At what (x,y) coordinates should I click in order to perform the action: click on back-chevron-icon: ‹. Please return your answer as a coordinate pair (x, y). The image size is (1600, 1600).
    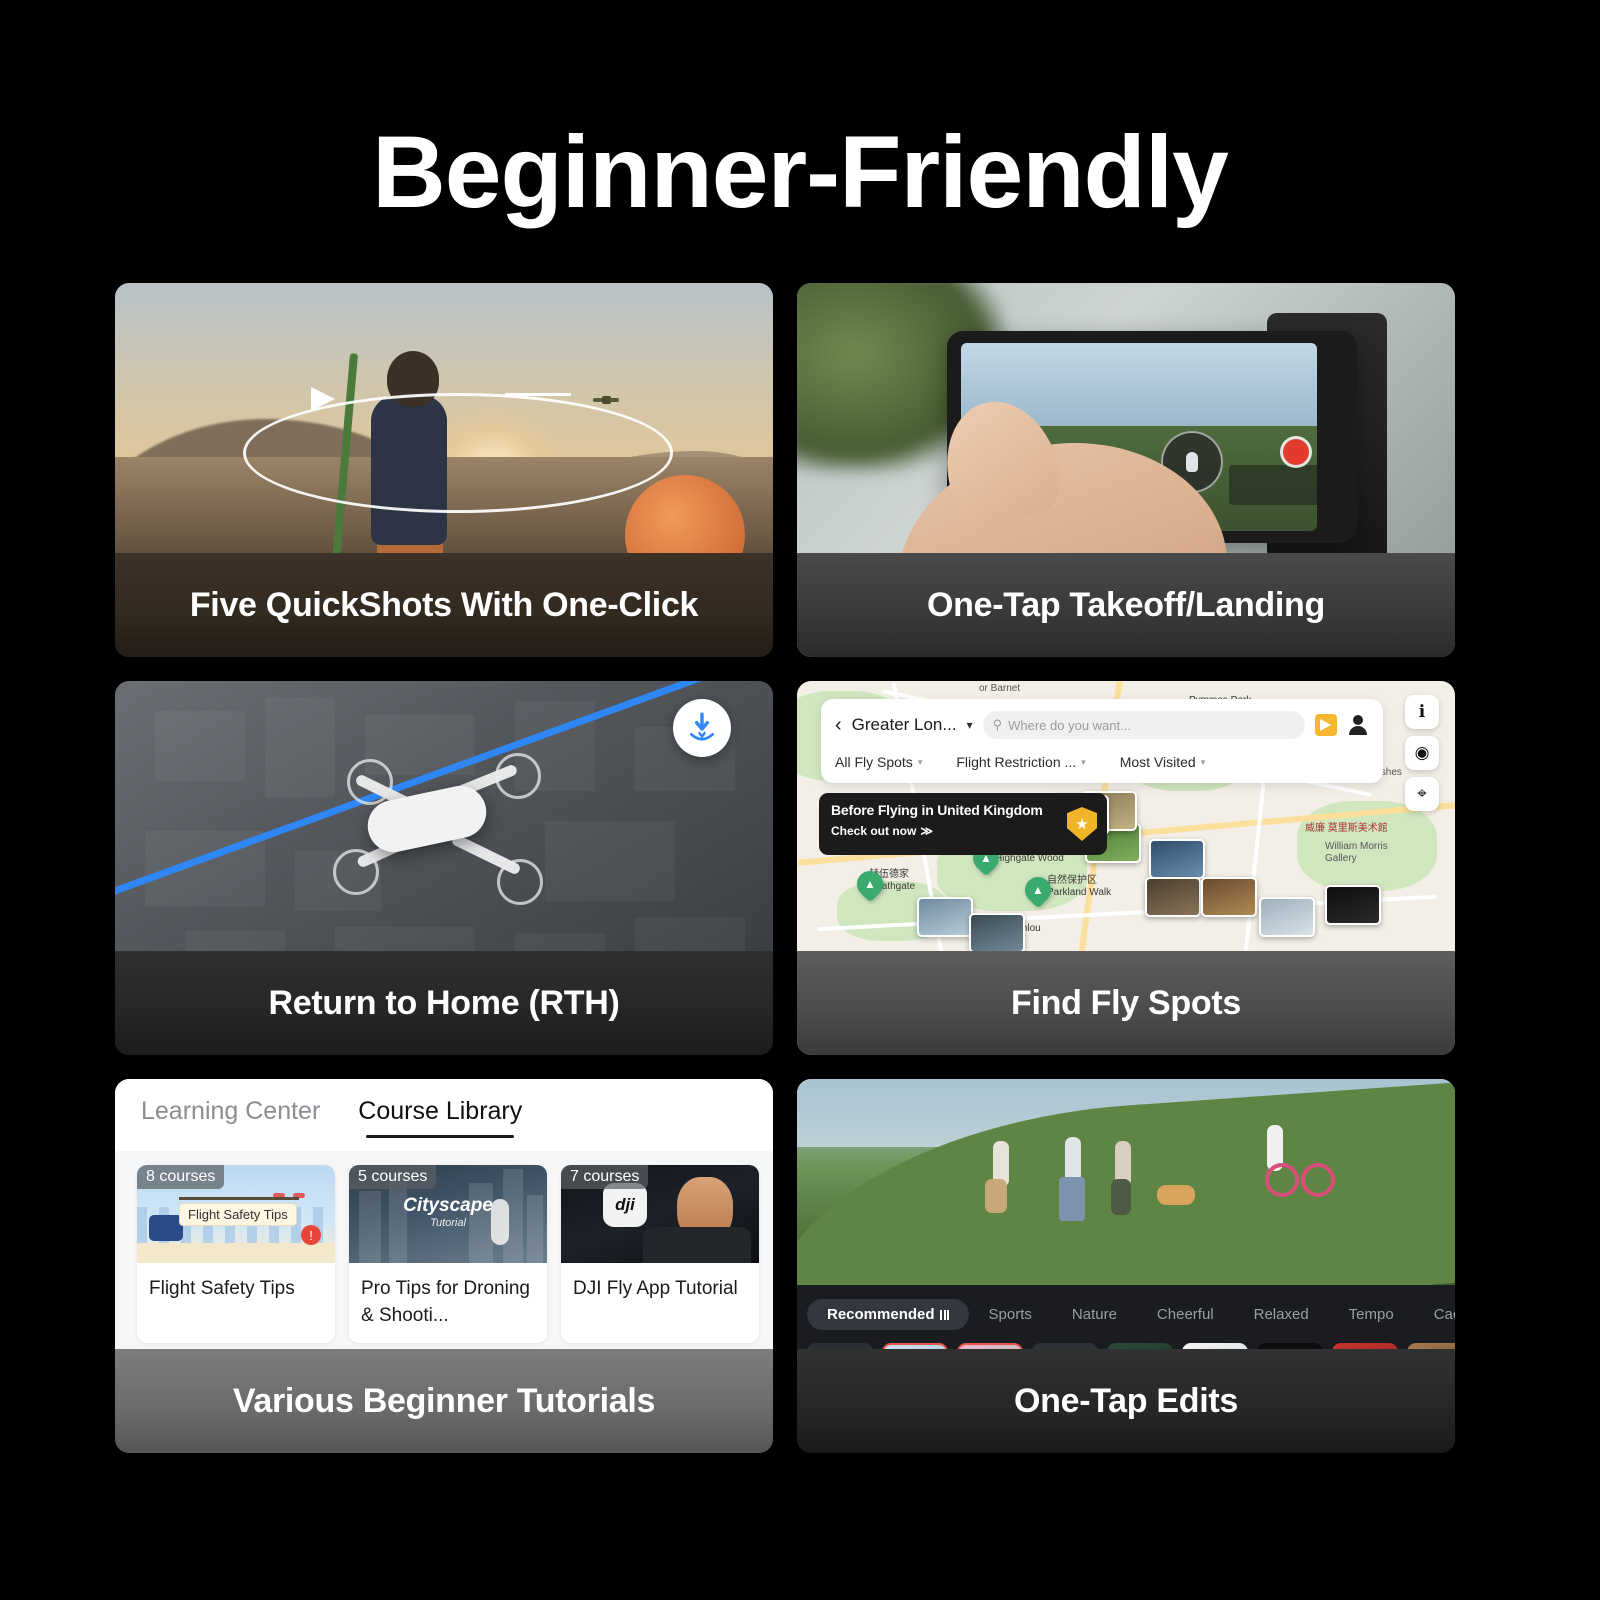
    Looking at the image, I should click on (838, 725).